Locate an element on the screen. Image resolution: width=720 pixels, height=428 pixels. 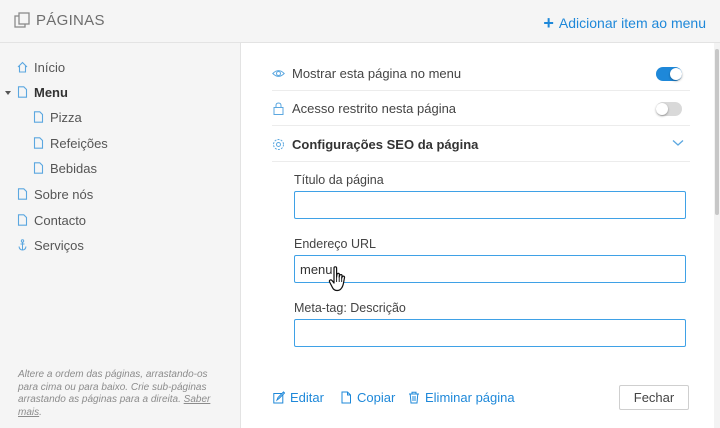
restricted-access-label: Acesso restrito nesta página is located at coordinates (374, 108).